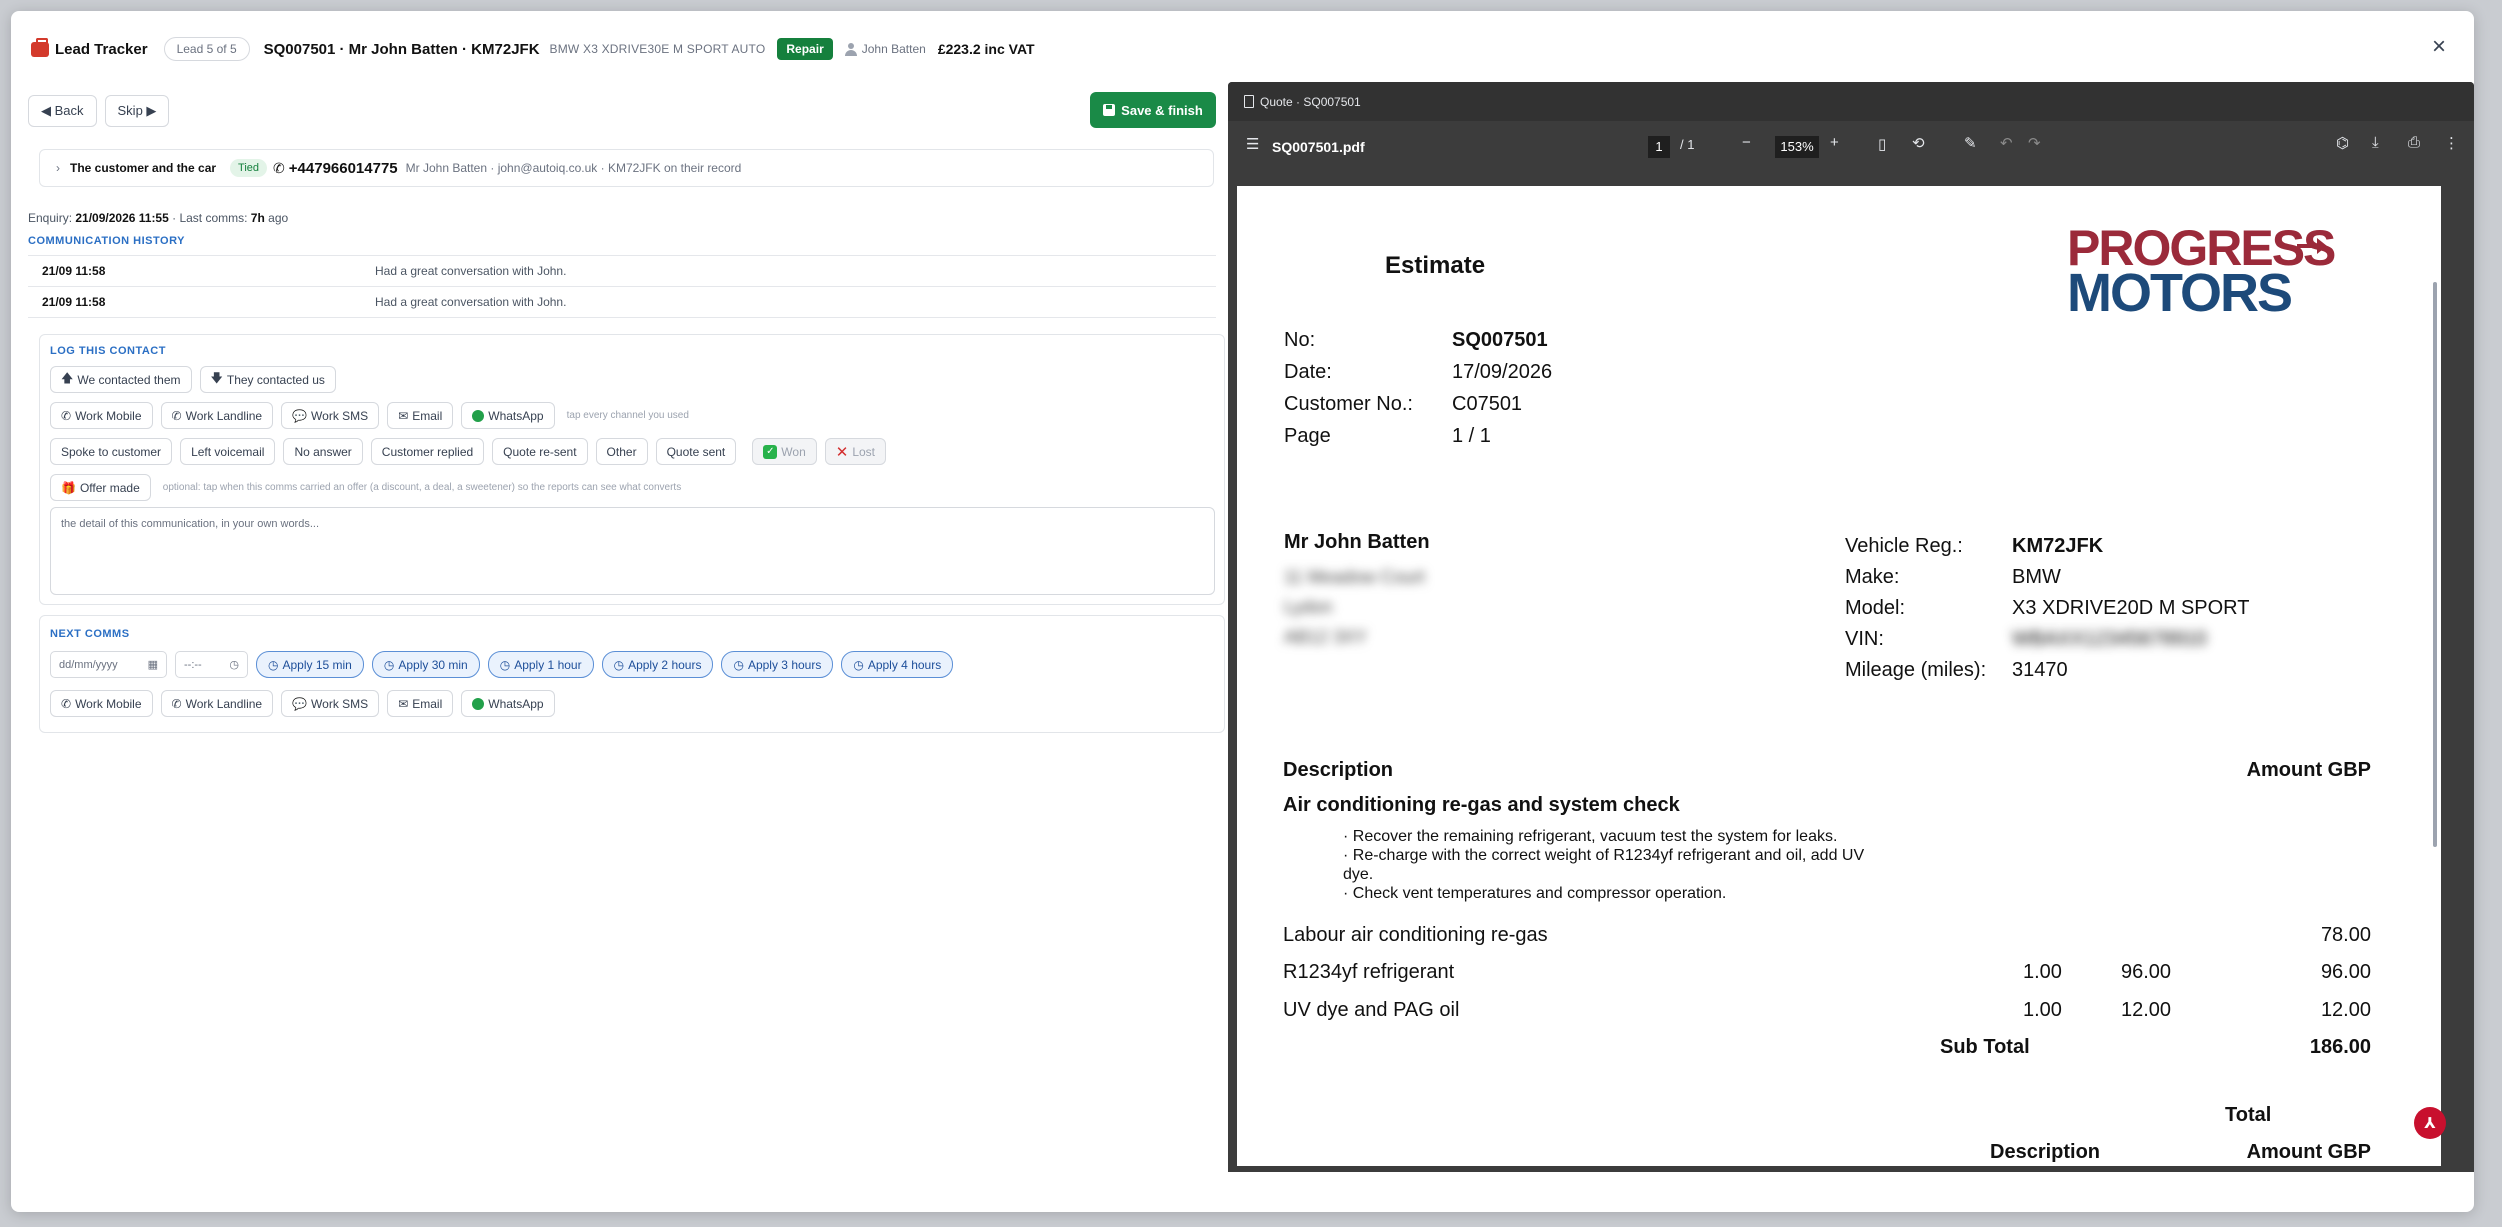 The width and height of the screenshot is (2502, 1227). I want to click on amount-header: Amount GBP, so click(2308, 770).